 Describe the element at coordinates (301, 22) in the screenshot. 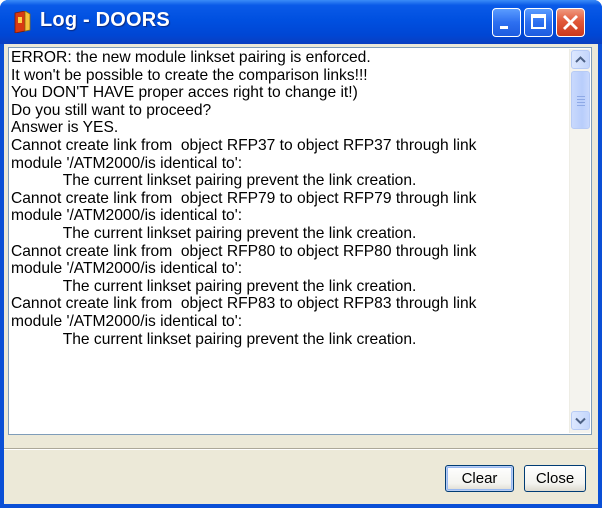

I see `title-bar: Log - DOORS` at that location.